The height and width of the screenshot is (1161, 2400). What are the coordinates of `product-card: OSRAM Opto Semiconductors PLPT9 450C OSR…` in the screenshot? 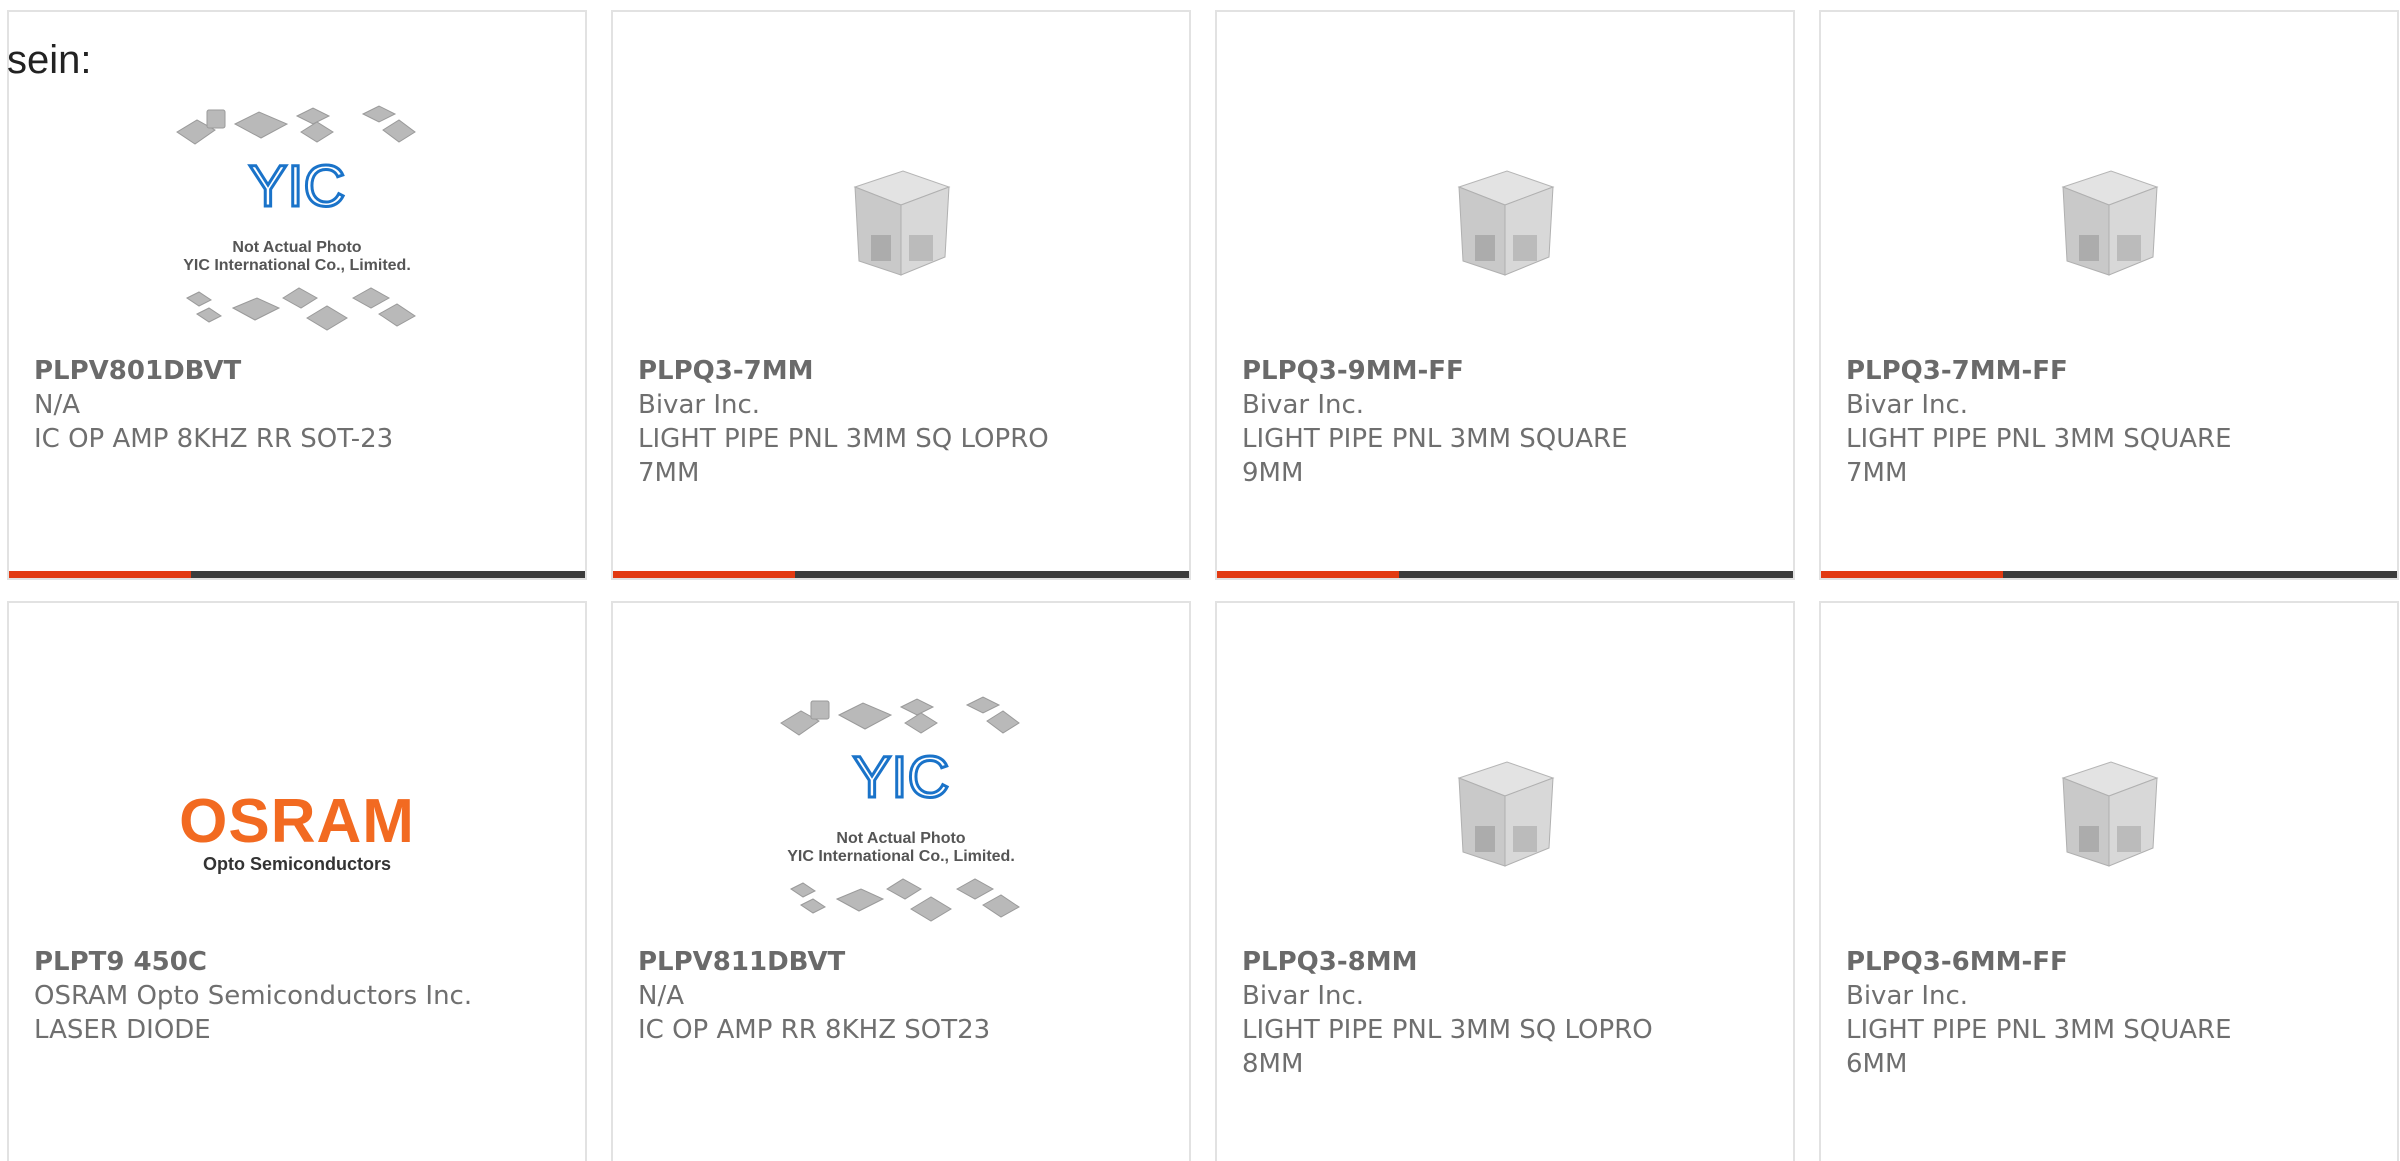 It's located at (297, 881).